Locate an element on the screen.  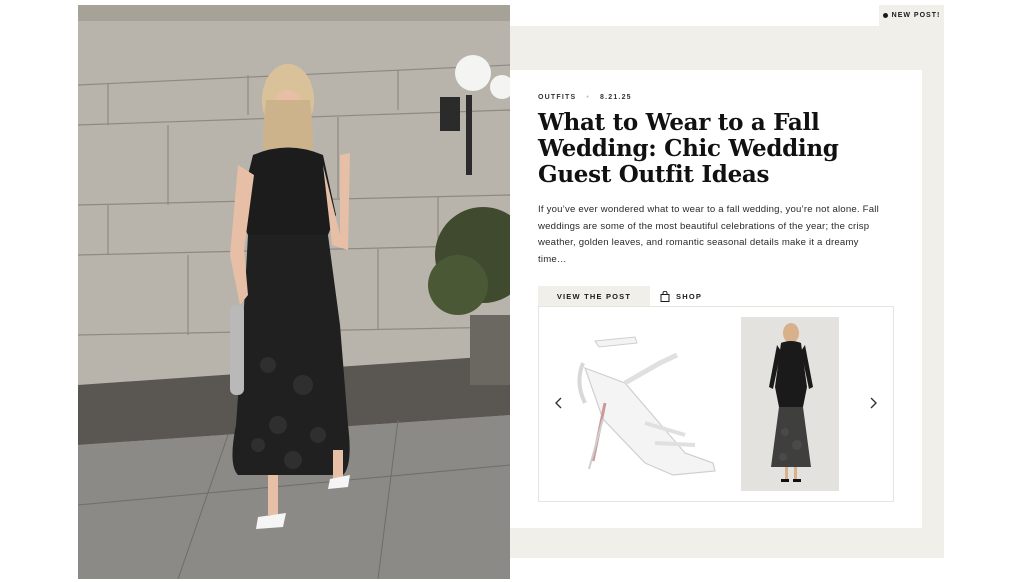
product-item-shoe is located at coordinates (643, 403).